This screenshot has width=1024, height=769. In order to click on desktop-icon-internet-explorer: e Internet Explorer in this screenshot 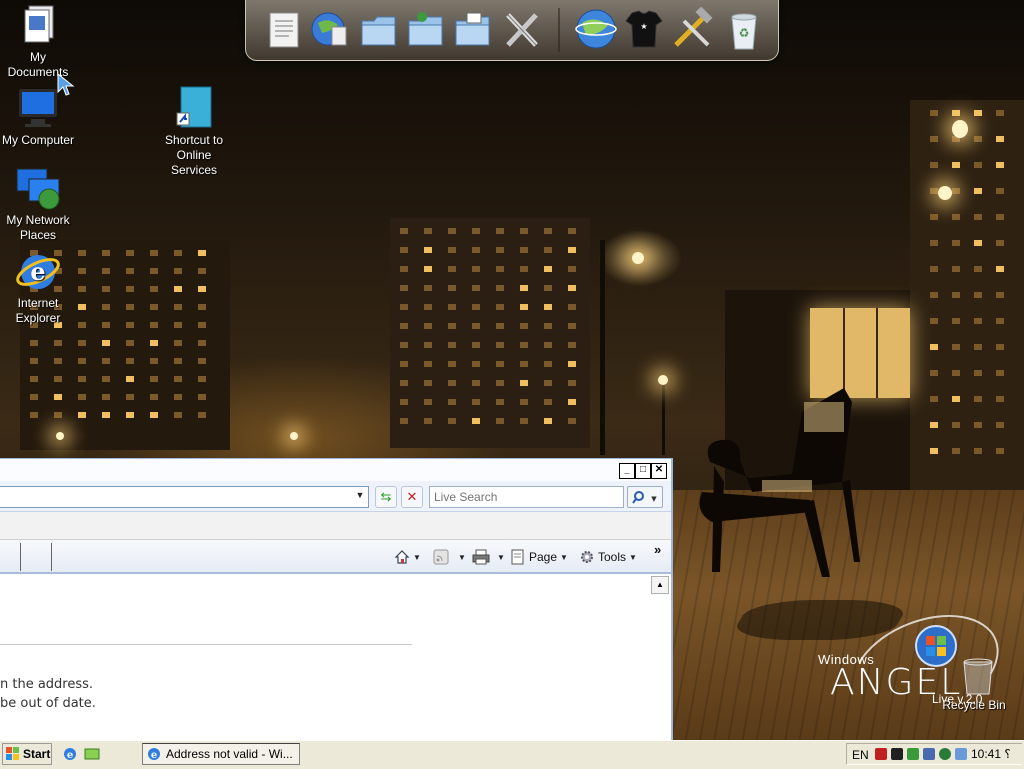, I will do `click(39, 287)`.